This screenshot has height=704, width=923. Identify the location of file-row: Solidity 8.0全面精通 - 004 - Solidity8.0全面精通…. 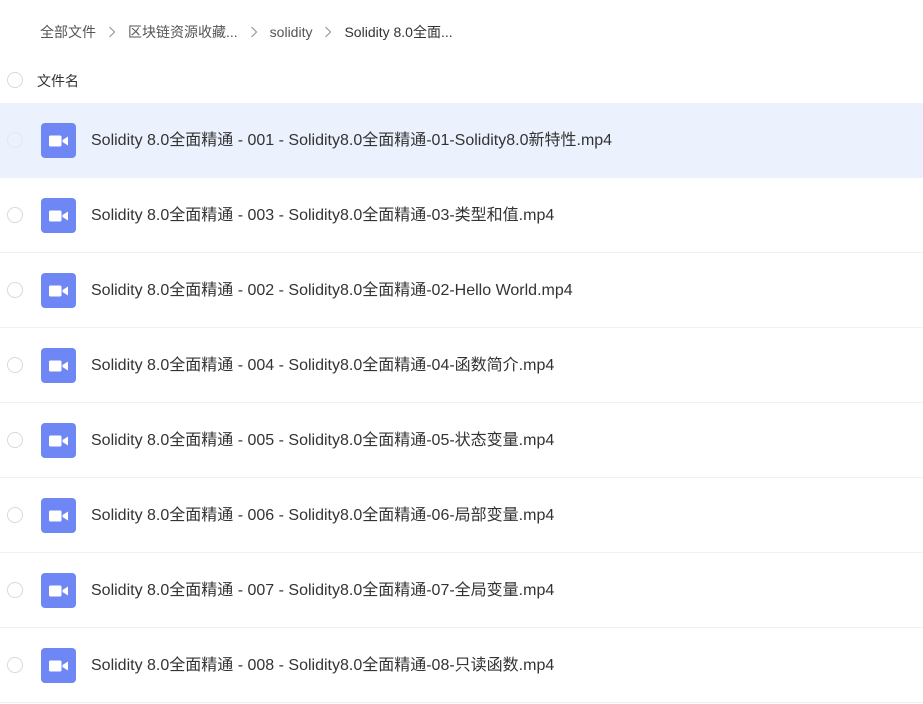
(461, 365).